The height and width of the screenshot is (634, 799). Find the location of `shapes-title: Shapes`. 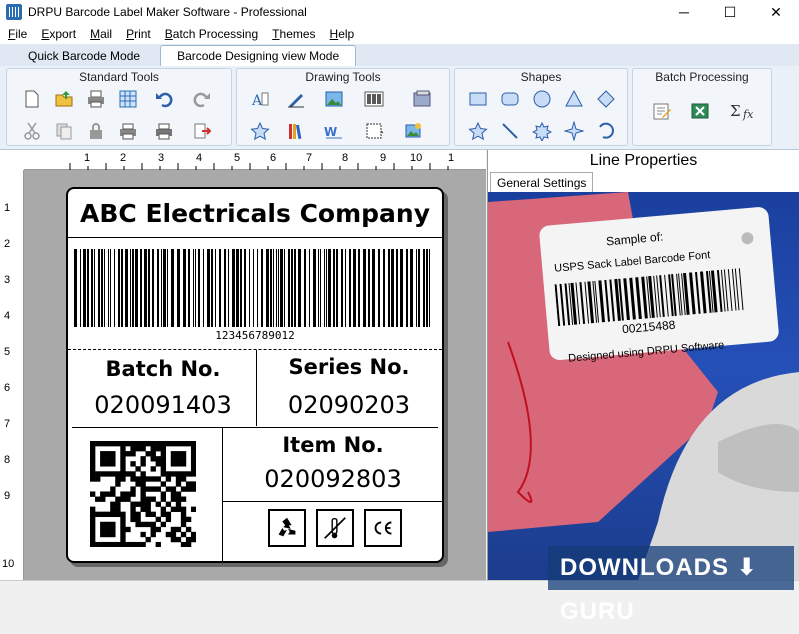

shapes-title: Shapes is located at coordinates (541, 77).